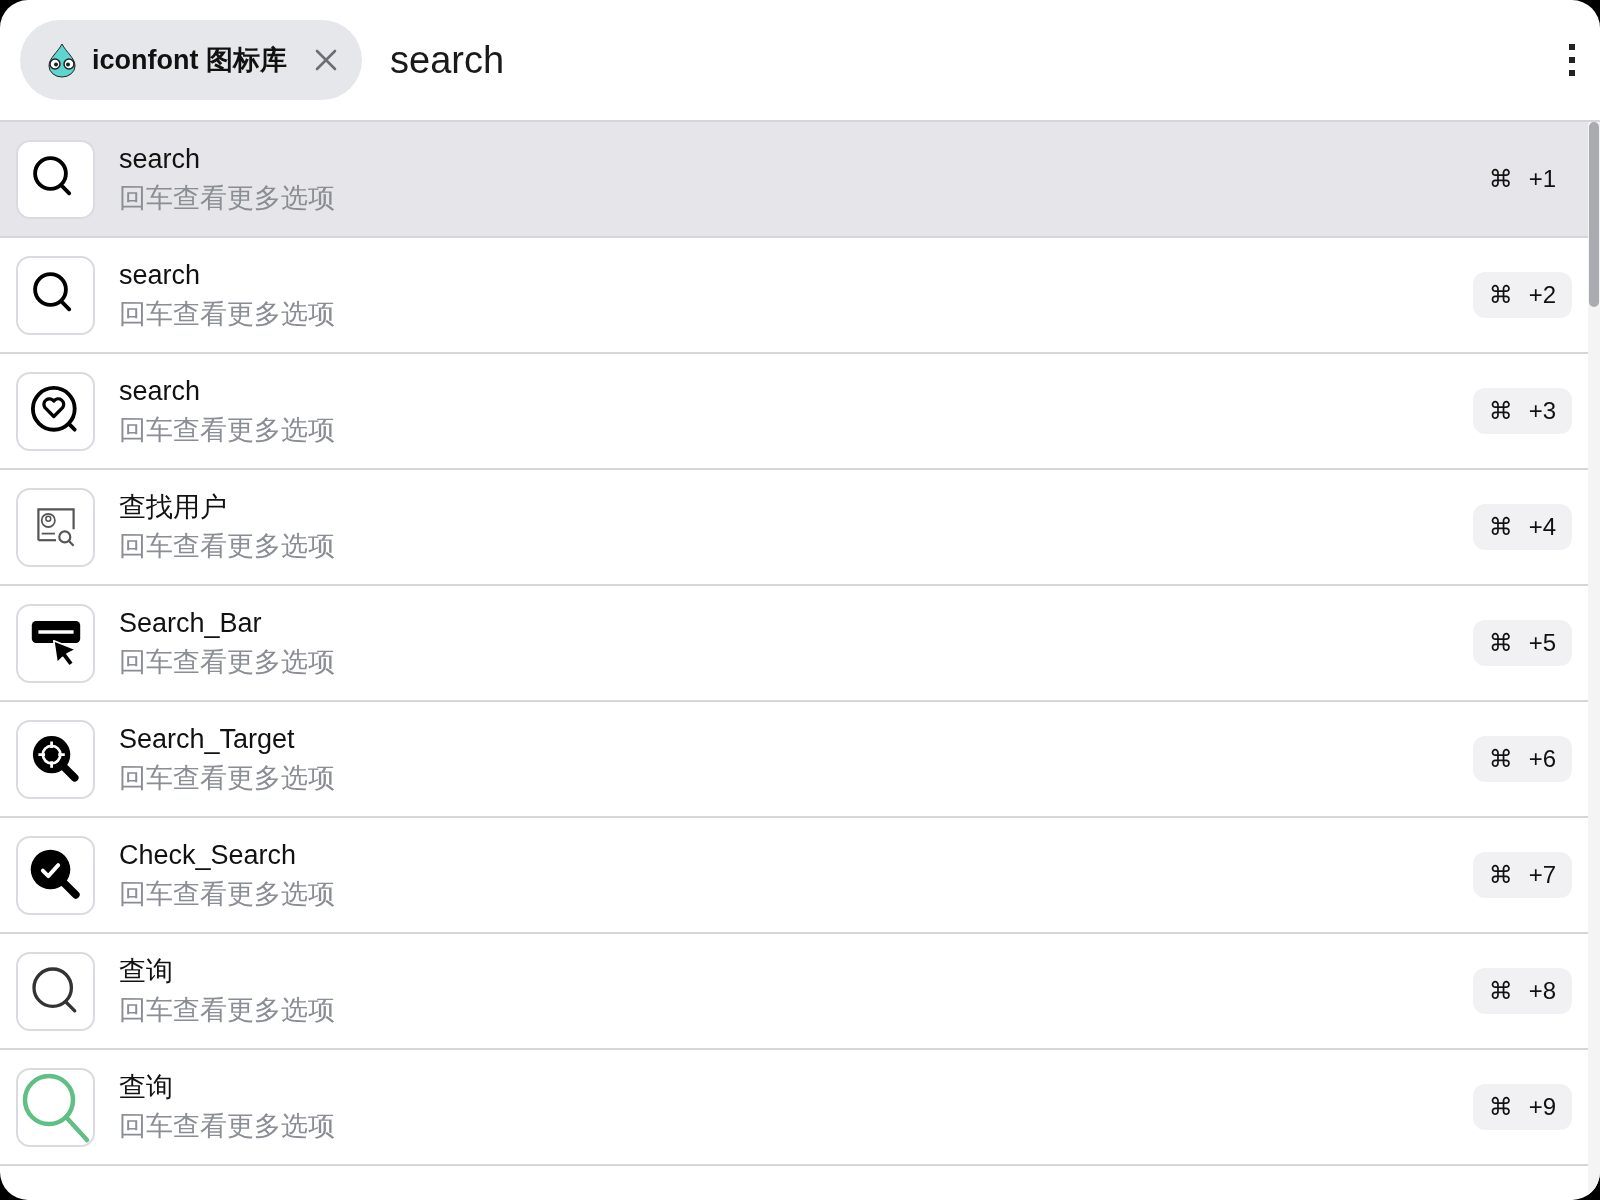 This screenshot has width=1600, height=1200. Describe the element at coordinates (207, 739) in the screenshot. I see `result-title: Search_Target` at that location.